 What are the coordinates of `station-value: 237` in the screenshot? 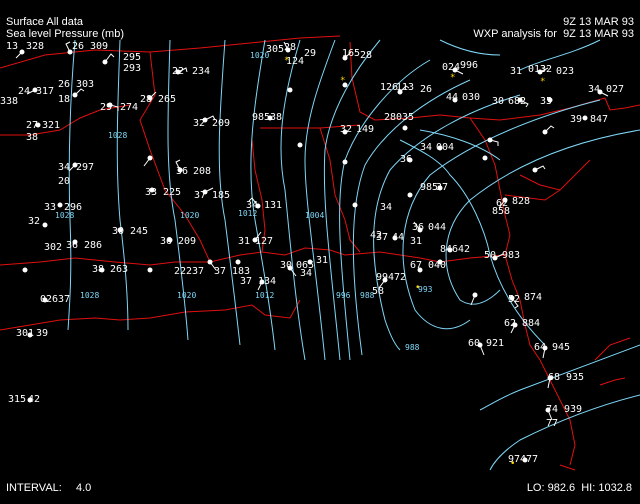 It's located at (195, 271).